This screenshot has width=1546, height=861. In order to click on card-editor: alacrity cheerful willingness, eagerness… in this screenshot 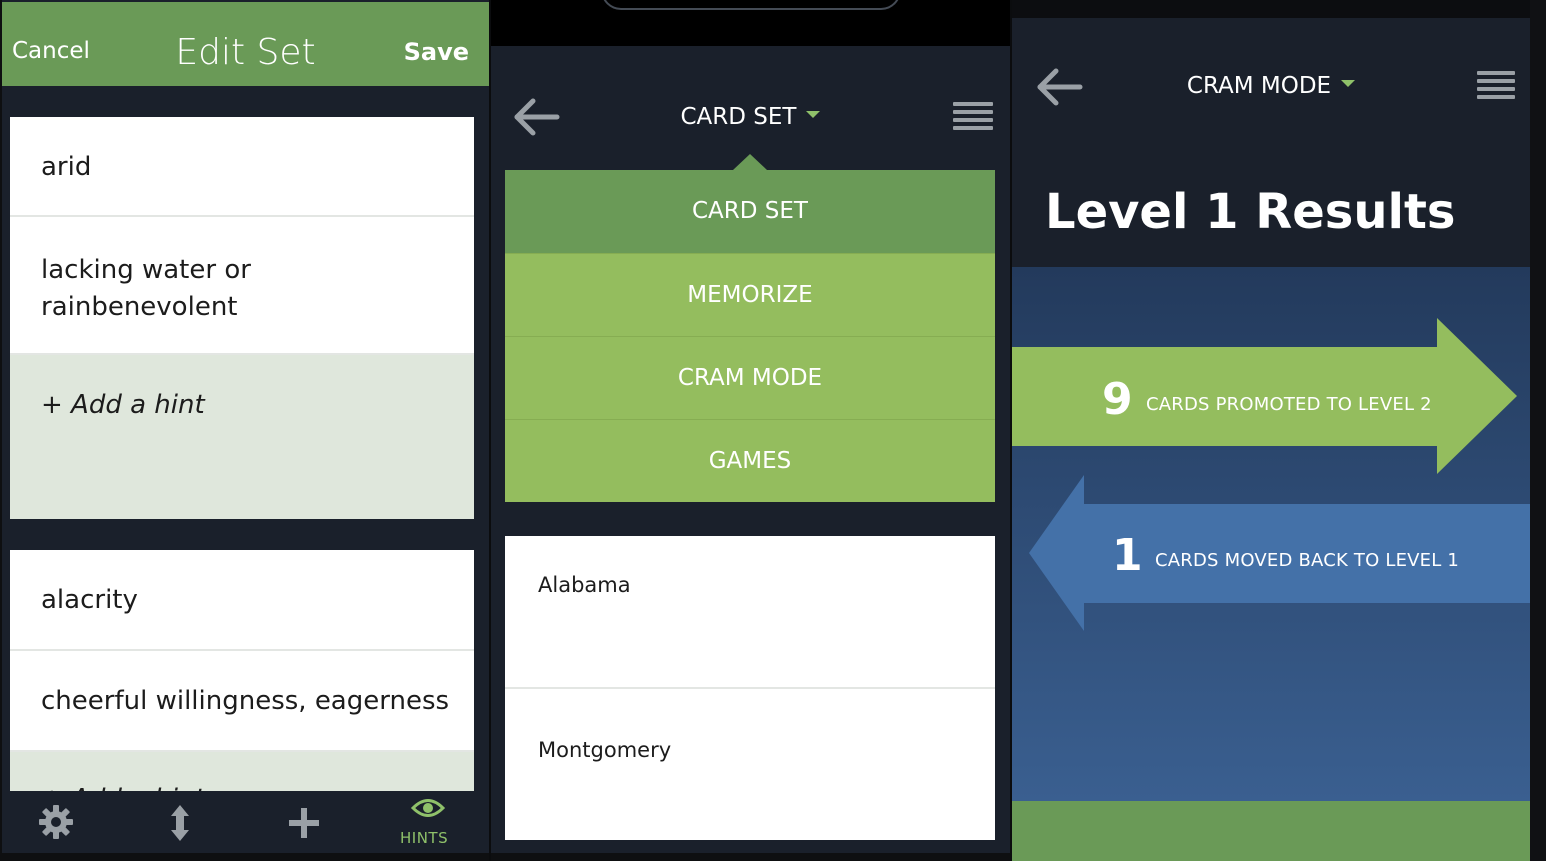, I will do `click(242, 691)`.